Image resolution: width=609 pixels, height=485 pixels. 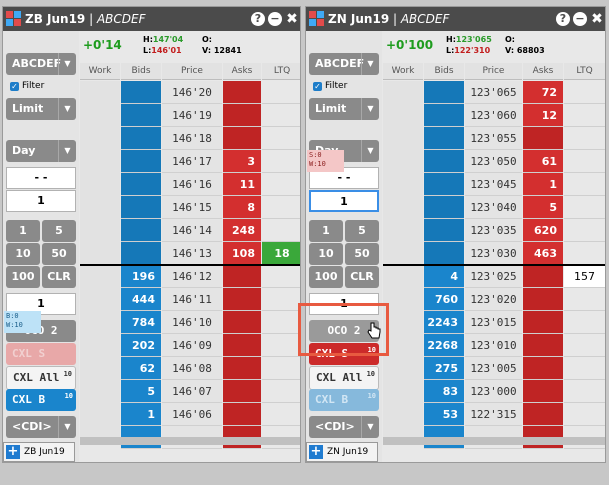 I want to click on qty-1-button: 1, so click(x=326, y=231).